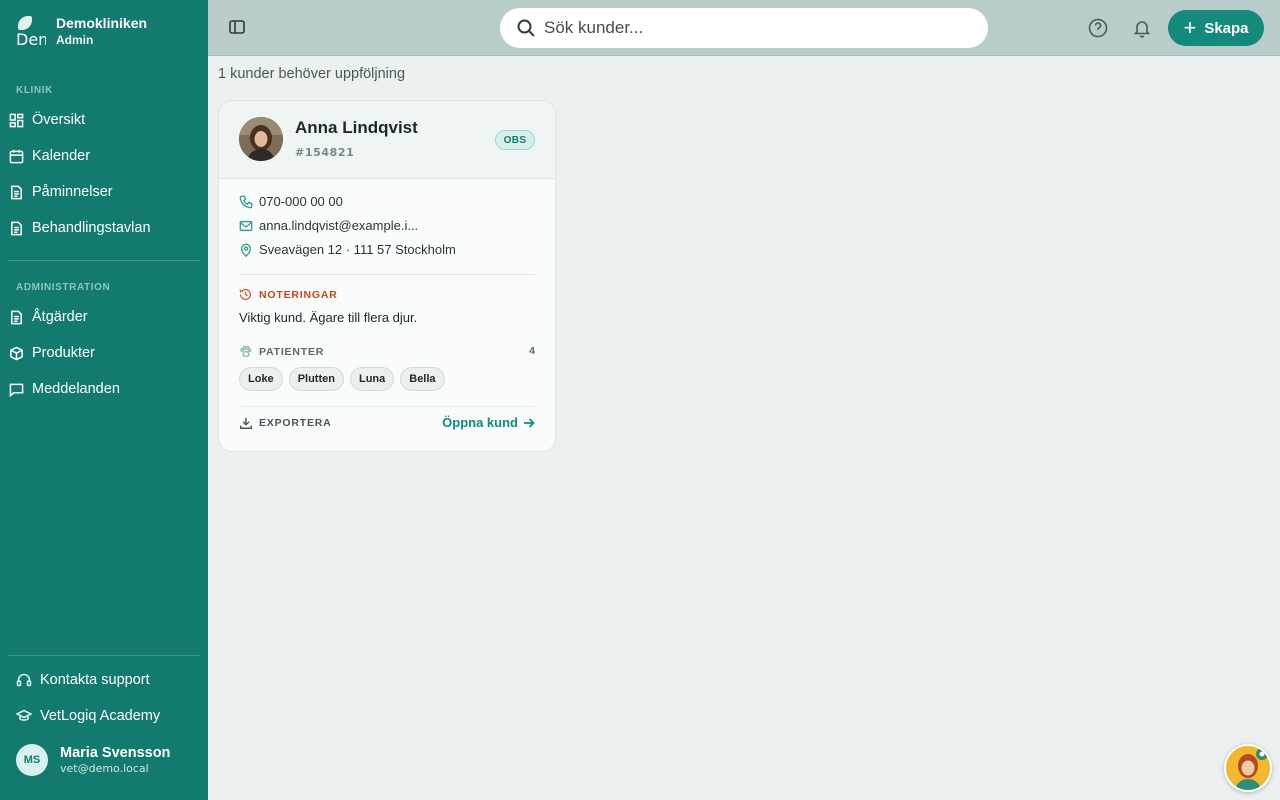  I want to click on academy-label: VetLogiq Academy, so click(100, 716).